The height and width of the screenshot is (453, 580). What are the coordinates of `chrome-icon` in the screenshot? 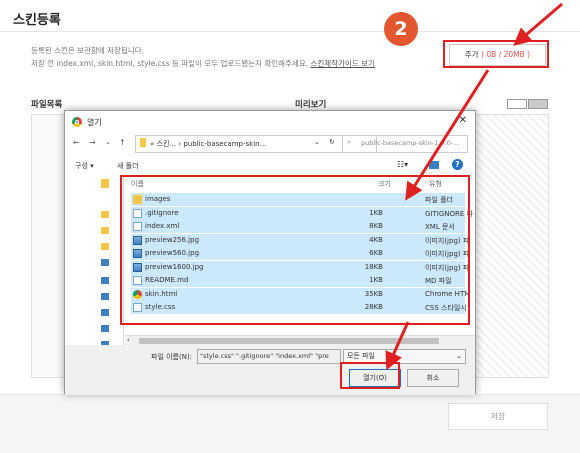 It's located at (77, 122).